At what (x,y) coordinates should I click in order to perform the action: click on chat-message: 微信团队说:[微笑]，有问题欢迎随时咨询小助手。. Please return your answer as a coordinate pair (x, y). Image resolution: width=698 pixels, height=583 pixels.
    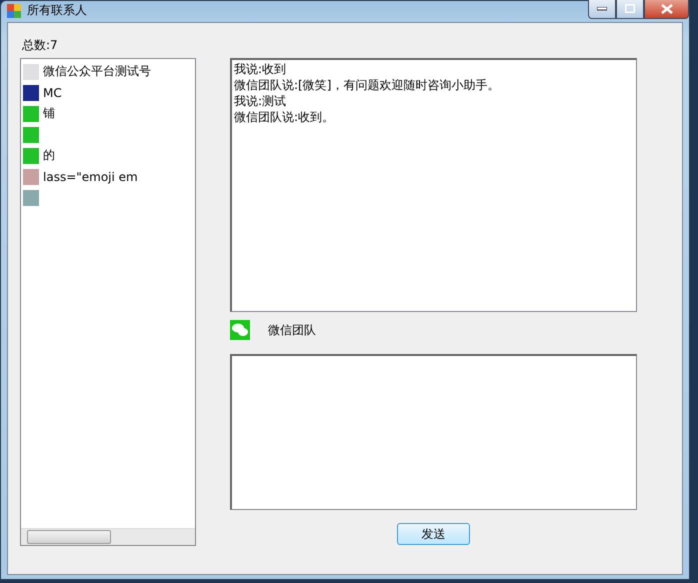
    Looking at the image, I should click on (367, 85).